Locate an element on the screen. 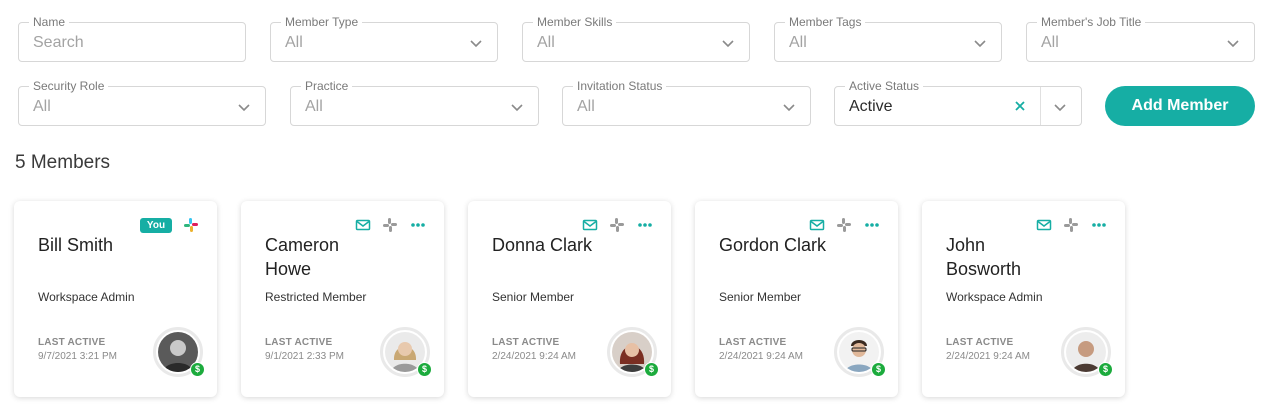 This screenshot has height=416, width=1280. last-active-date: 9/7/2021 3:21 PM is located at coordinates (77, 356).